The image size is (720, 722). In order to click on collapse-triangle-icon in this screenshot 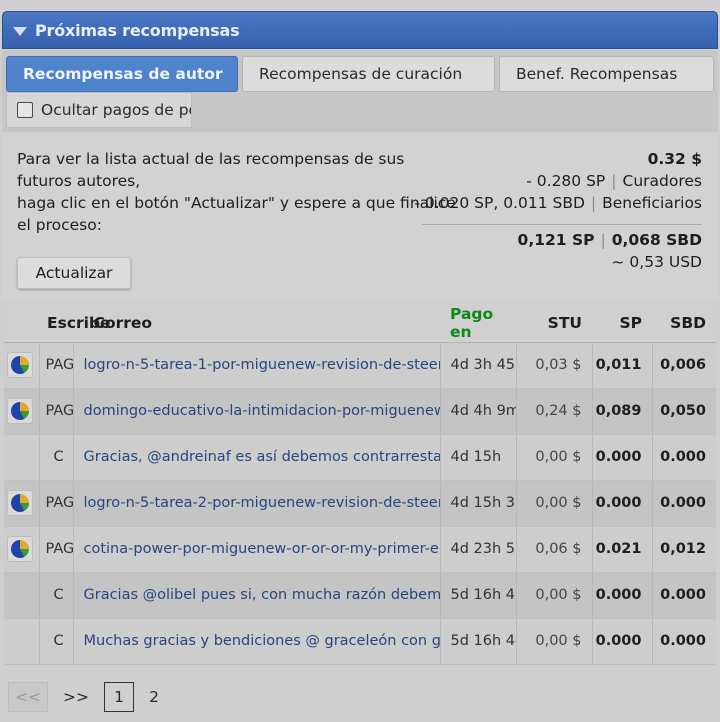, I will do `click(20, 31)`.